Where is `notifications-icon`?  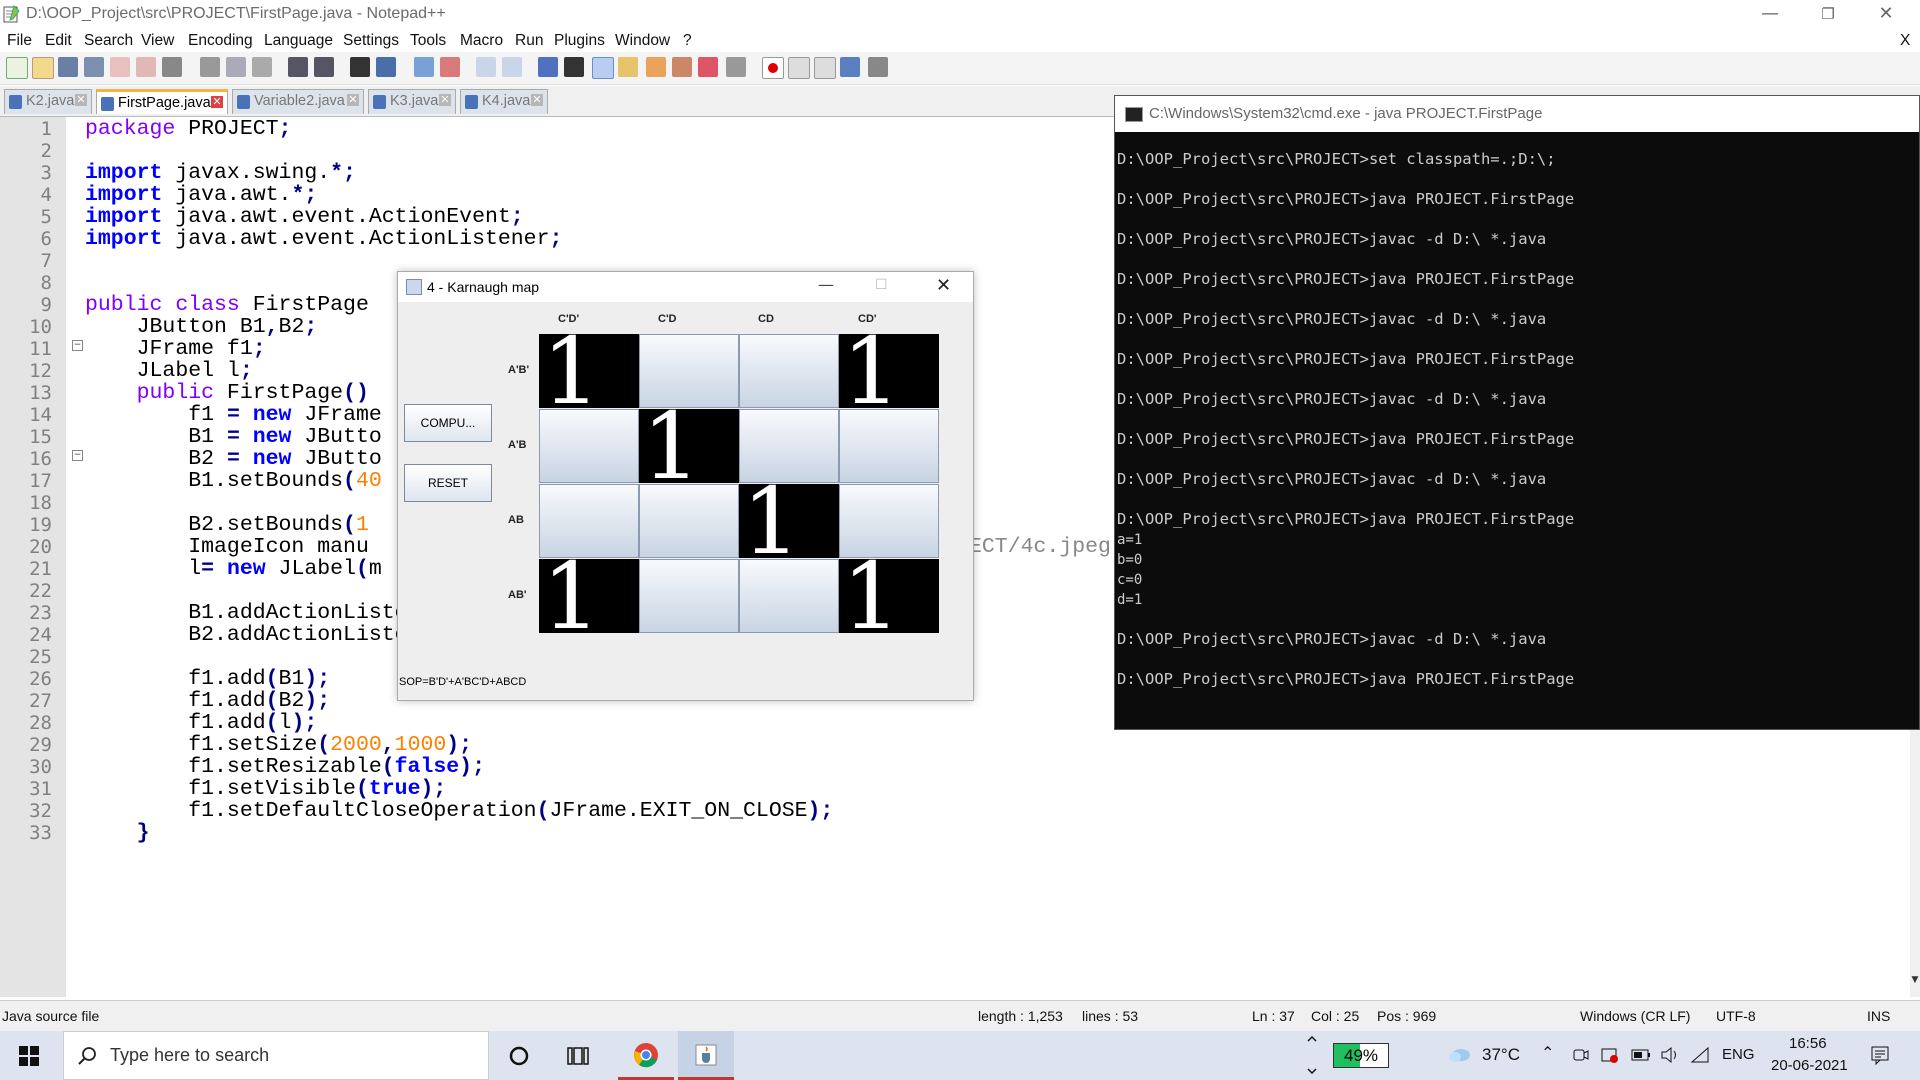
notifications-icon is located at coordinates (1880, 1055).